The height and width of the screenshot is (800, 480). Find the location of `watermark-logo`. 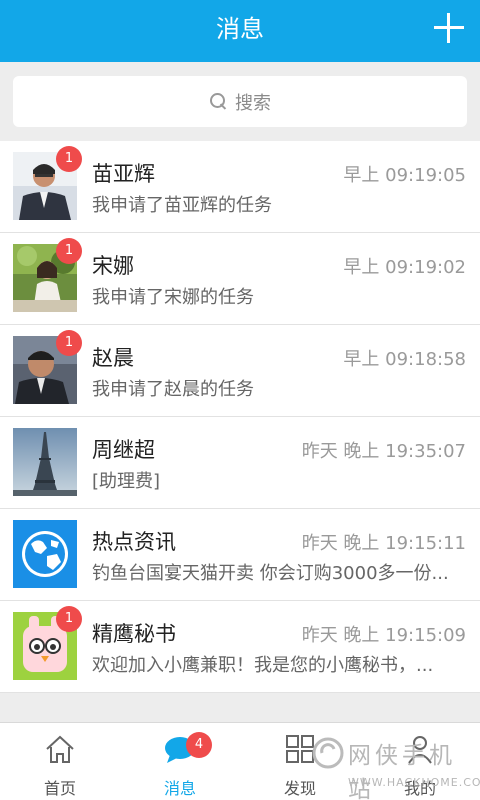

watermark-logo is located at coordinates (328, 753).